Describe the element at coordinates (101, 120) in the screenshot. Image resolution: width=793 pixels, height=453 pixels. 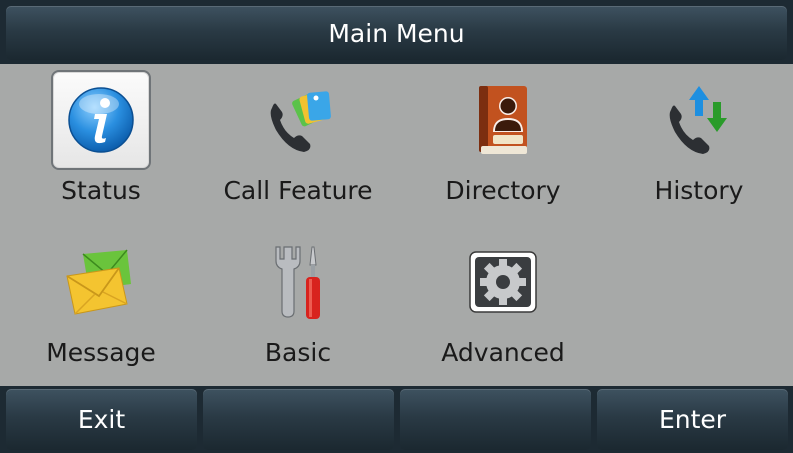
I see `info-icon` at that location.